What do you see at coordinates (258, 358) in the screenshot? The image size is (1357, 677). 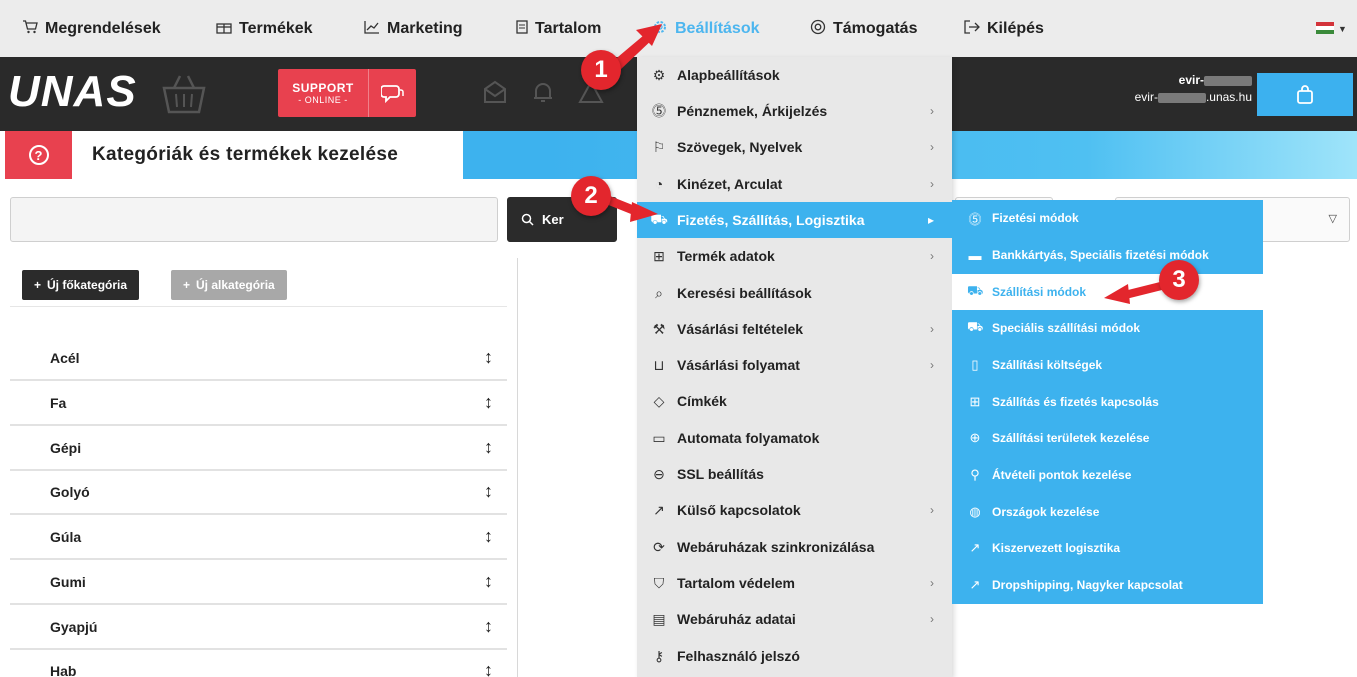 I see `category-row: Acél ↕` at bounding box center [258, 358].